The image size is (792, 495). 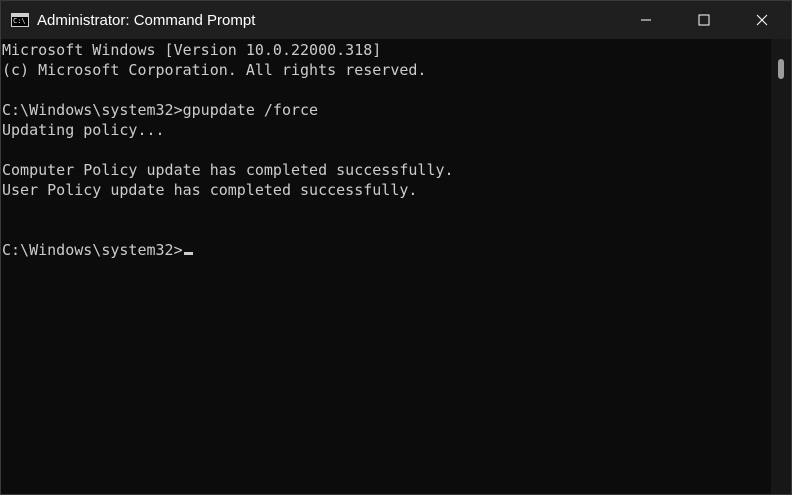 What do you see at coordinates (92, 250) in the screenshot?
I see `prompt-text: C:\Windows\system32>` at bounding box center [92, 250].